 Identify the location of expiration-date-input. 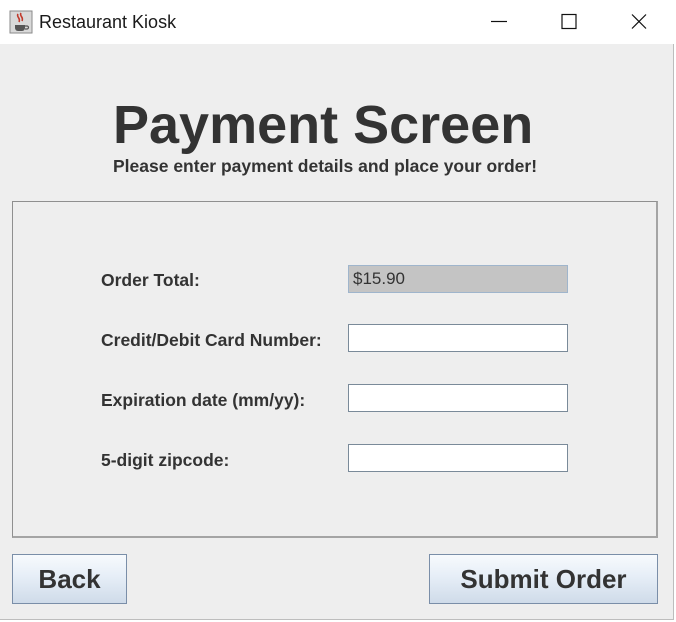
(458, 398).